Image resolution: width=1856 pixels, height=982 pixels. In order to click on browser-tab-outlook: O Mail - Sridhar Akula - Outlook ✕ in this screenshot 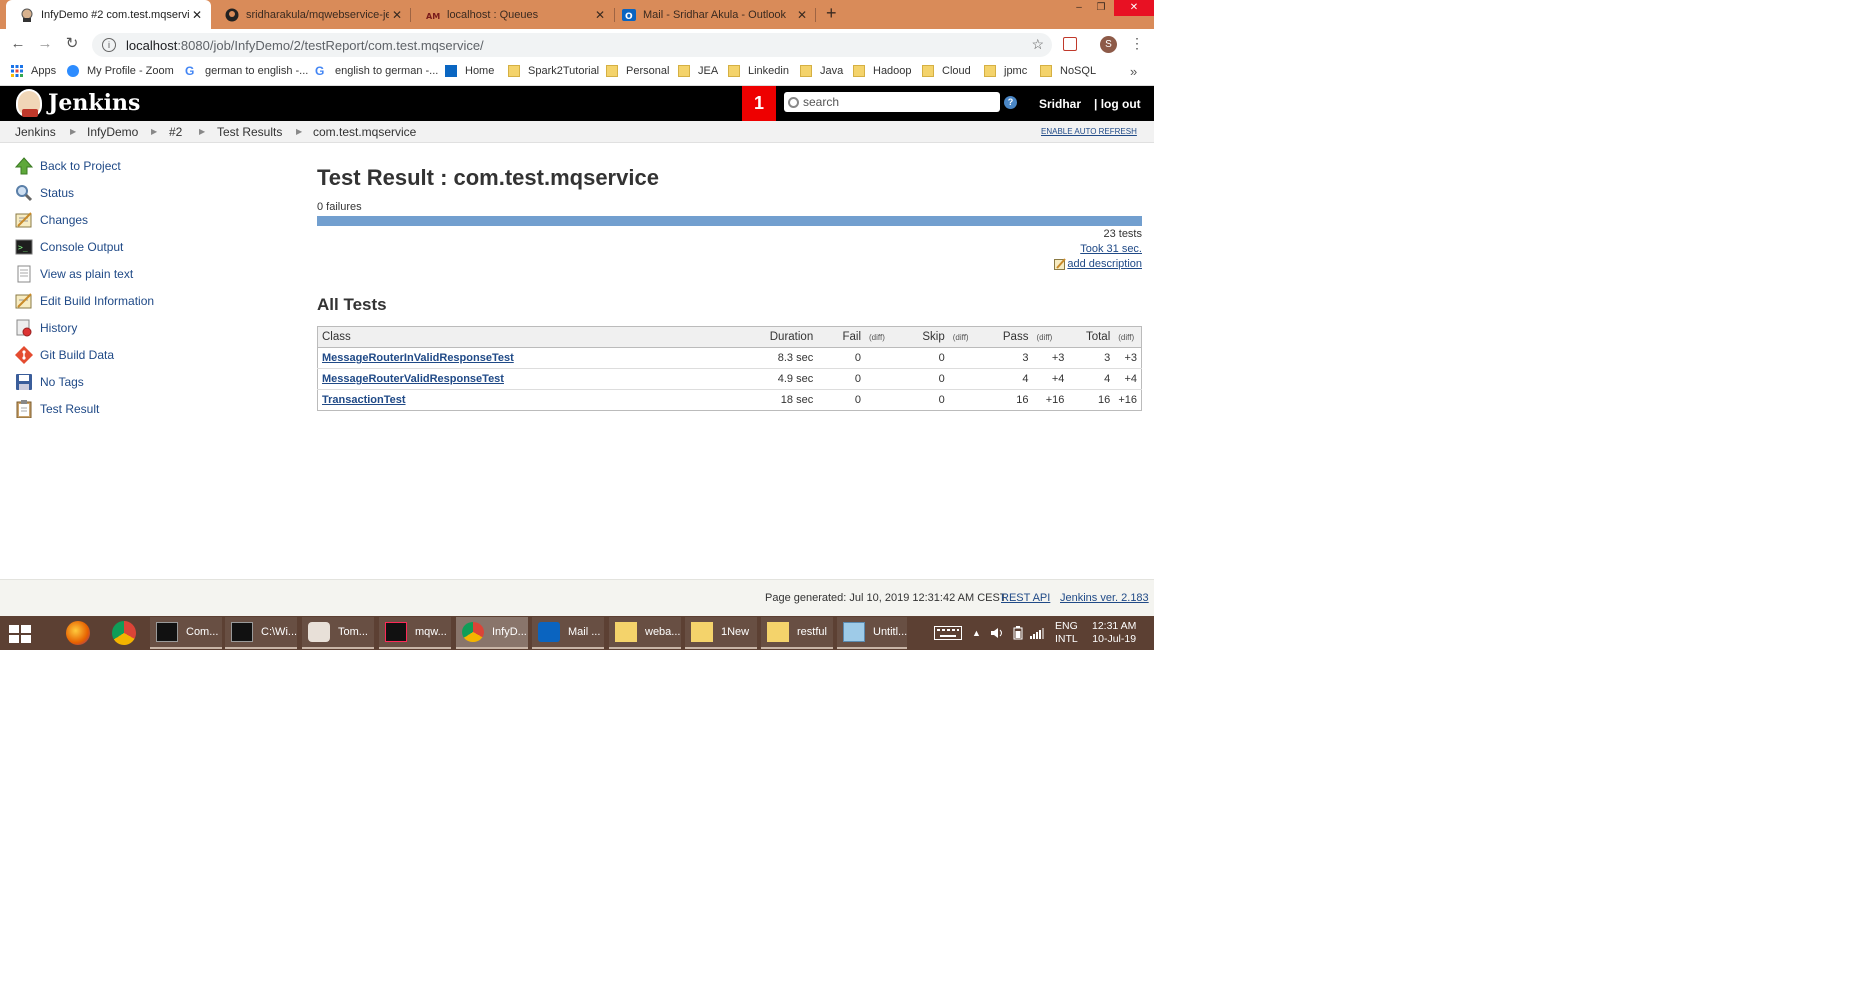, I will do `click(712, 14)`.